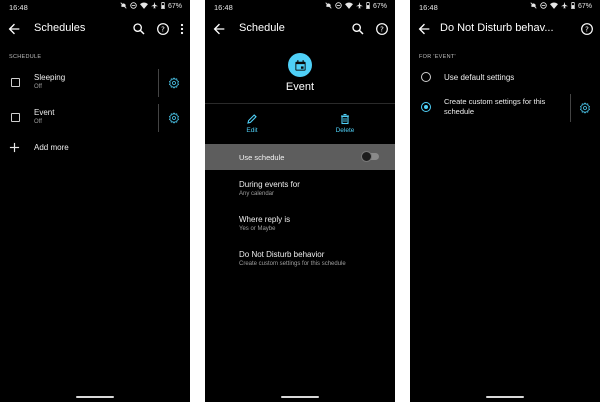 The width and height of the screenshot is (600, 402). What do you see at coordinates (300, 65) in the screenshot?
I see `calendar-event-icon` at bounding box center [300, 65].